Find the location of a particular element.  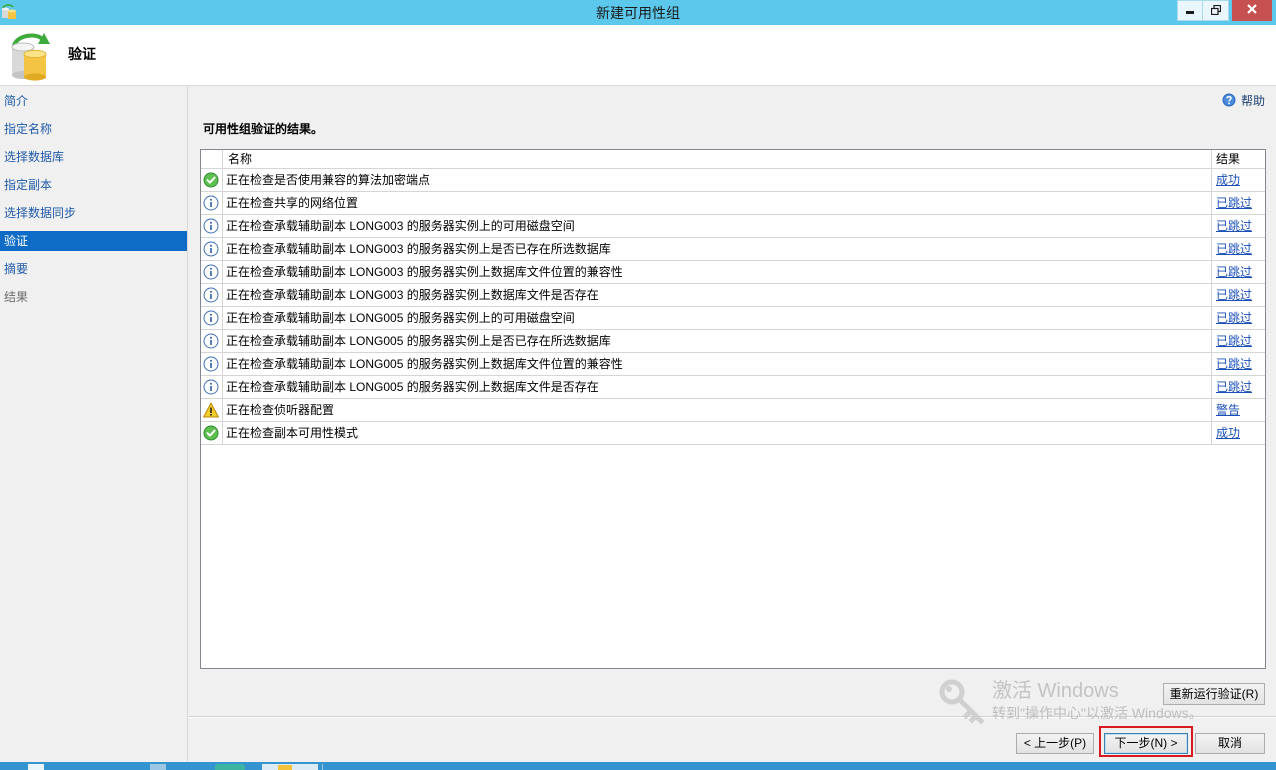

close-button is located at coordinates (1252, 10).